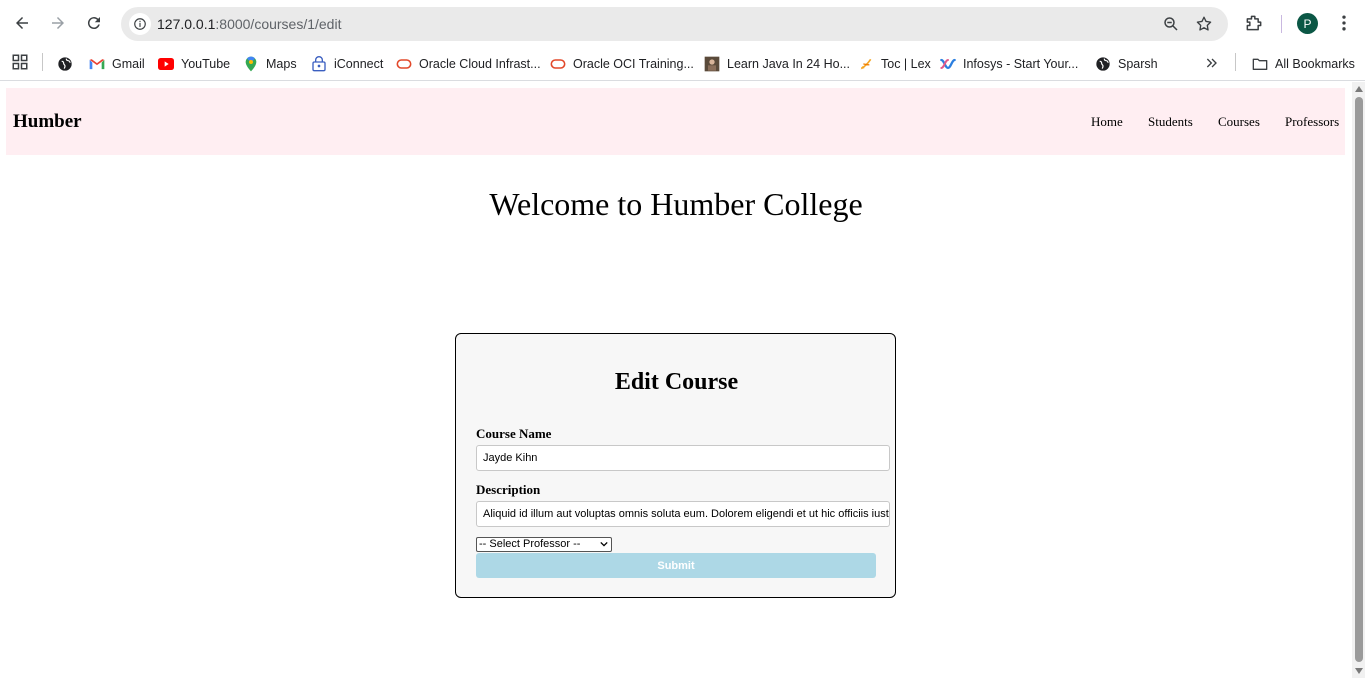 This screenshot has width=1365, height=678. Describe the element at coordinates (206, 64) in the screenshot. I see `bookmark-label: YouTube` at that location.